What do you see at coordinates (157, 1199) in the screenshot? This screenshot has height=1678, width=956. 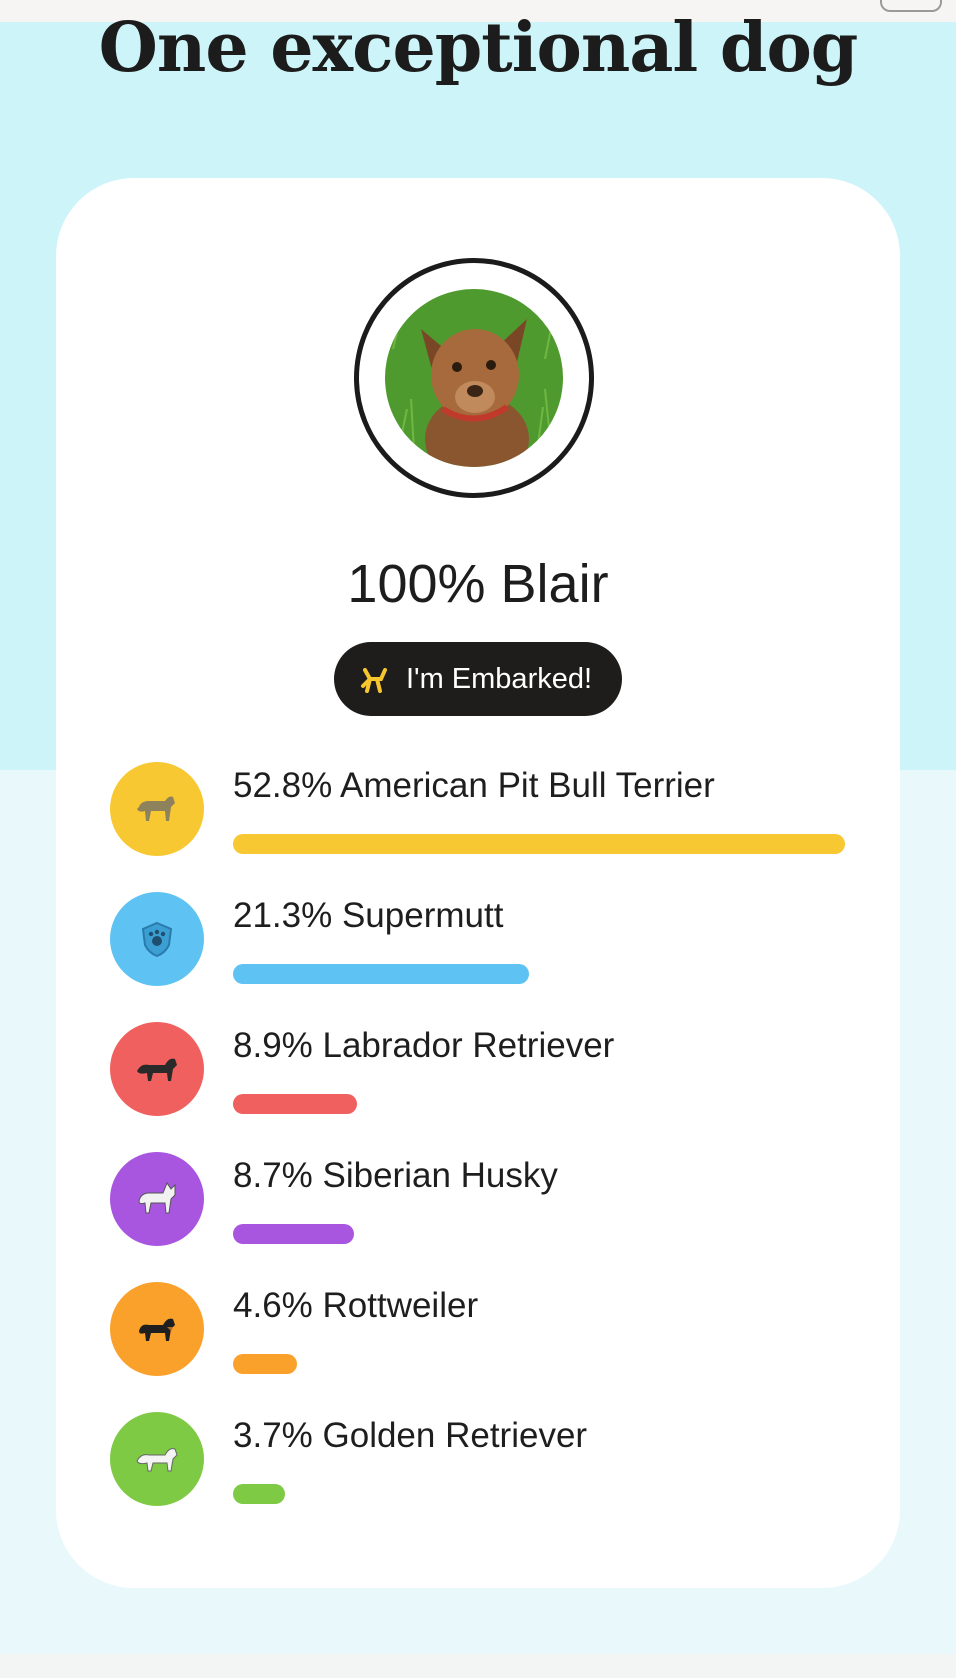 I see `husky-icon` at bounding box center [157, 1199].